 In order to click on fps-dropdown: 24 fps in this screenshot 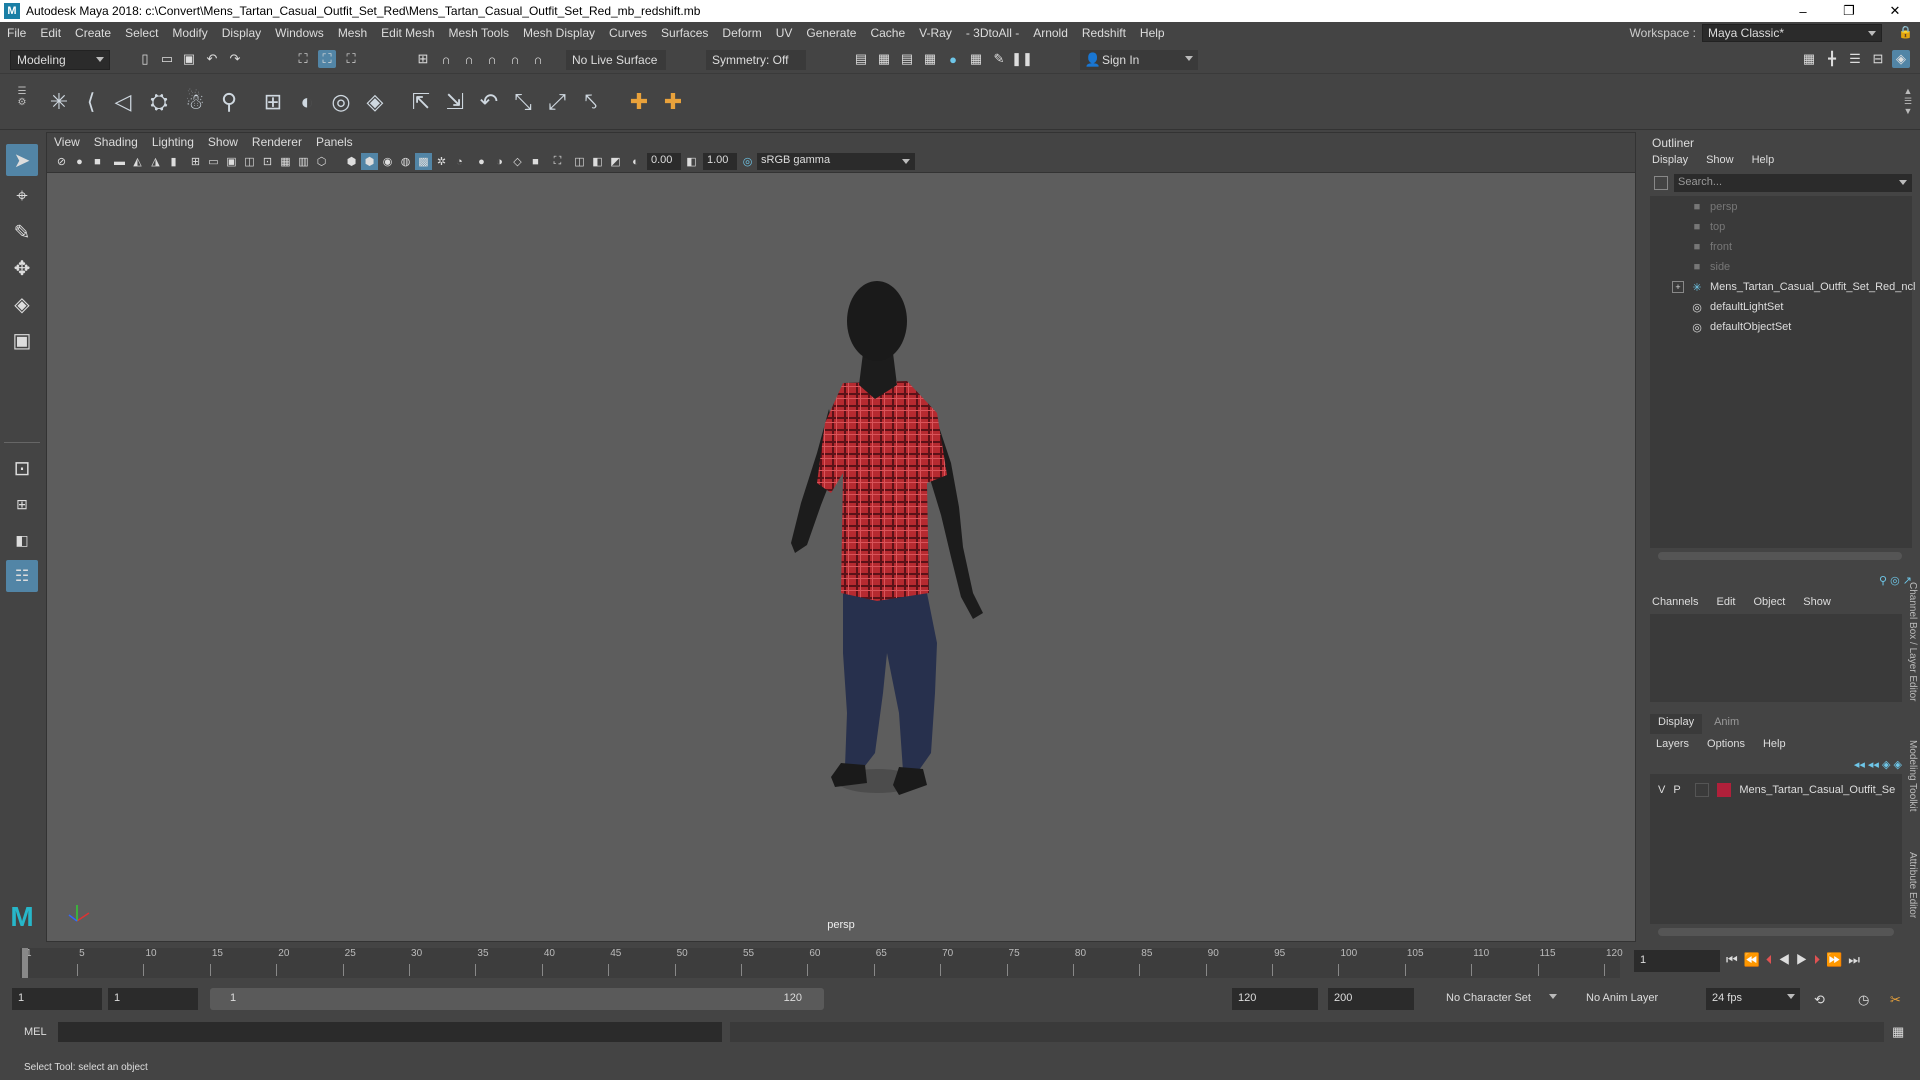, I will do `click(1753, 999)`.